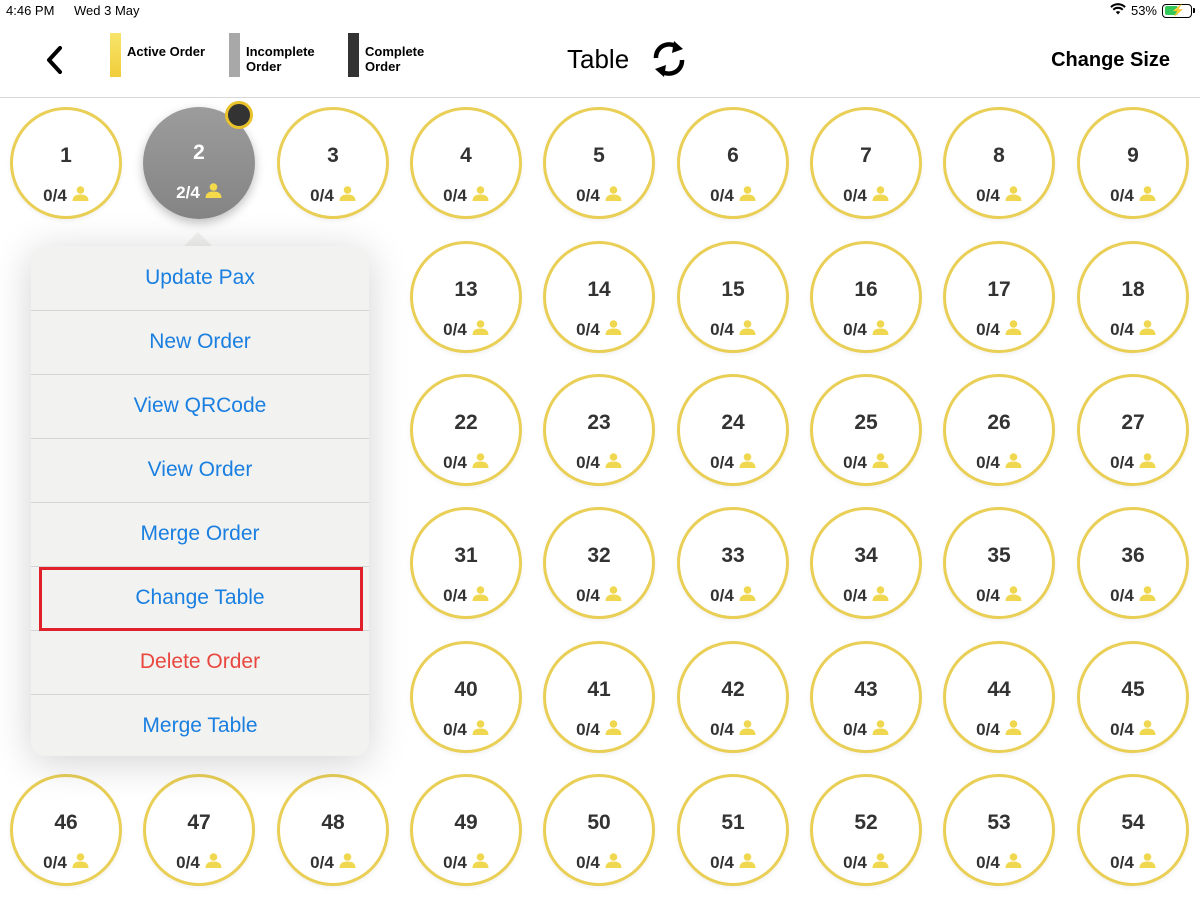 The image size is (1200, 900). Describe the element at coordinates (733, 697) in the screenshot. I see `table-42-button: 42 0/4` at that location.